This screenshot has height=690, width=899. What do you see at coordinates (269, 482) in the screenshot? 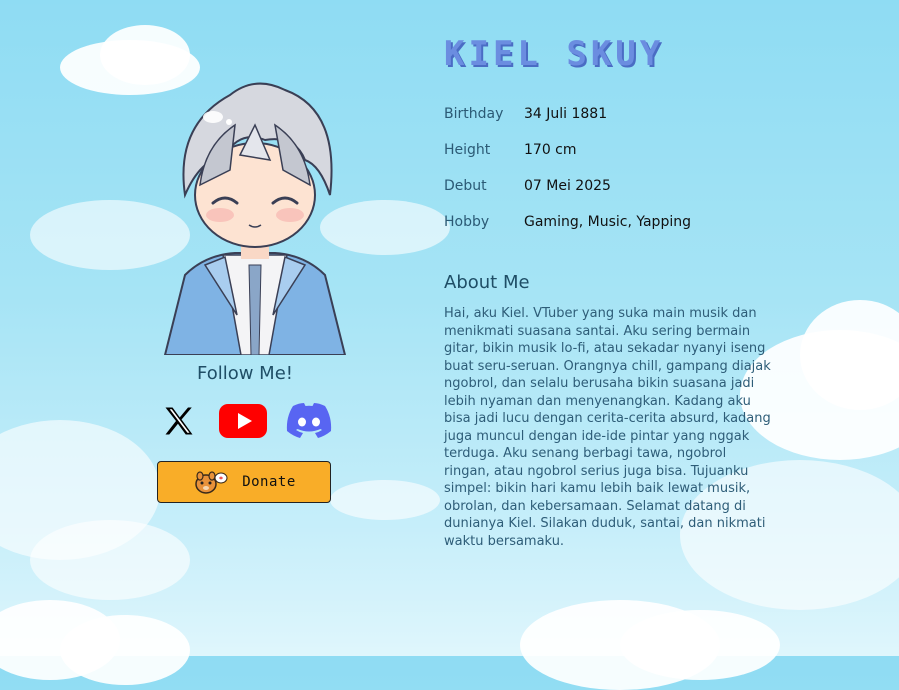
I see `donate-label: Donate` at bounding box center [269, 482].